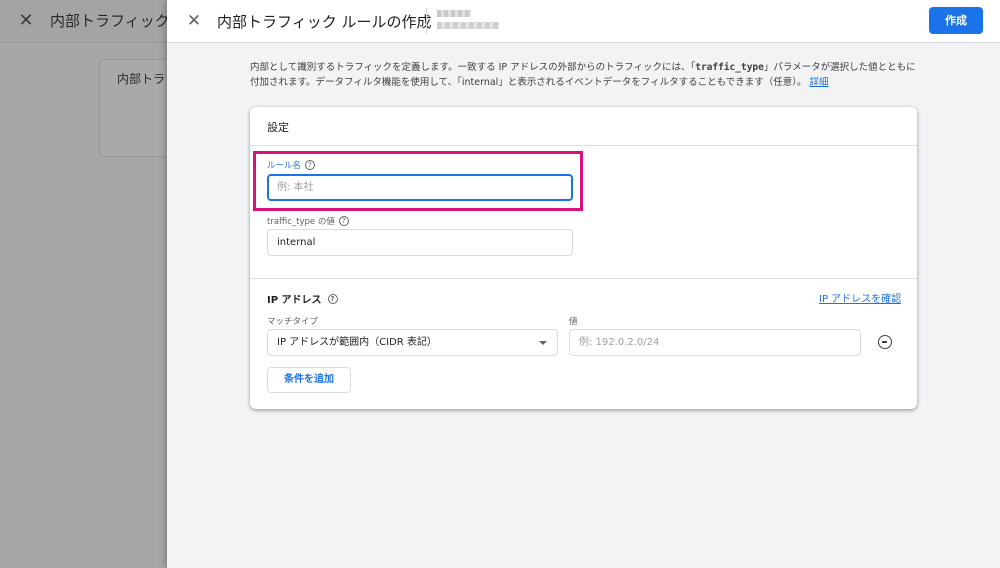  I want to click on match-type-select: IP アドレスが範囲内（CIDR 表記）, so click(412, 342).